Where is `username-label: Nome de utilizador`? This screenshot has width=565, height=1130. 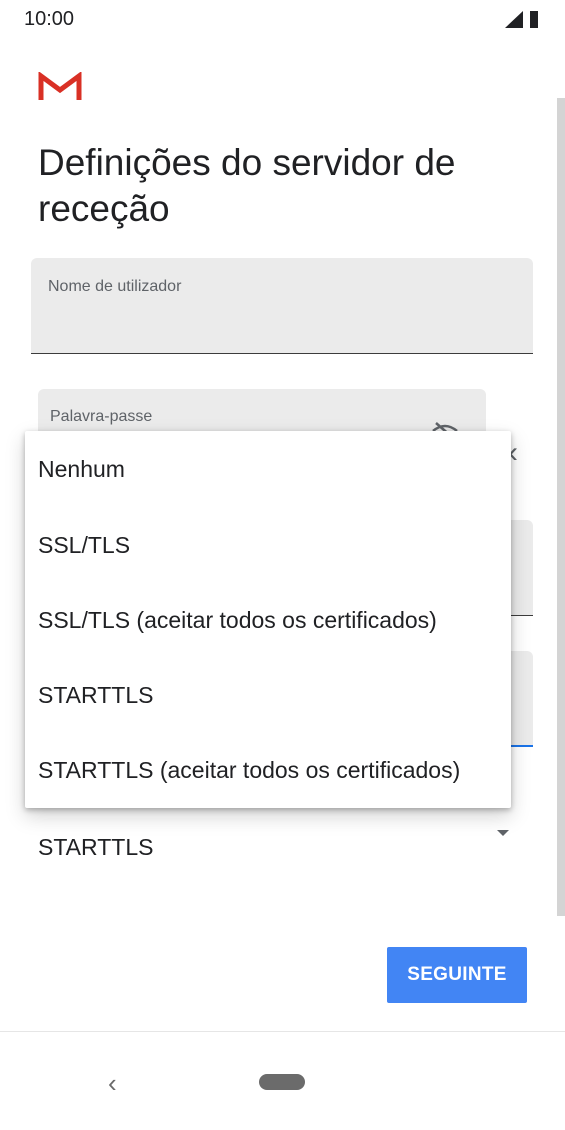 username-label: Nome de utilizador is located at coordinates (115, 286).